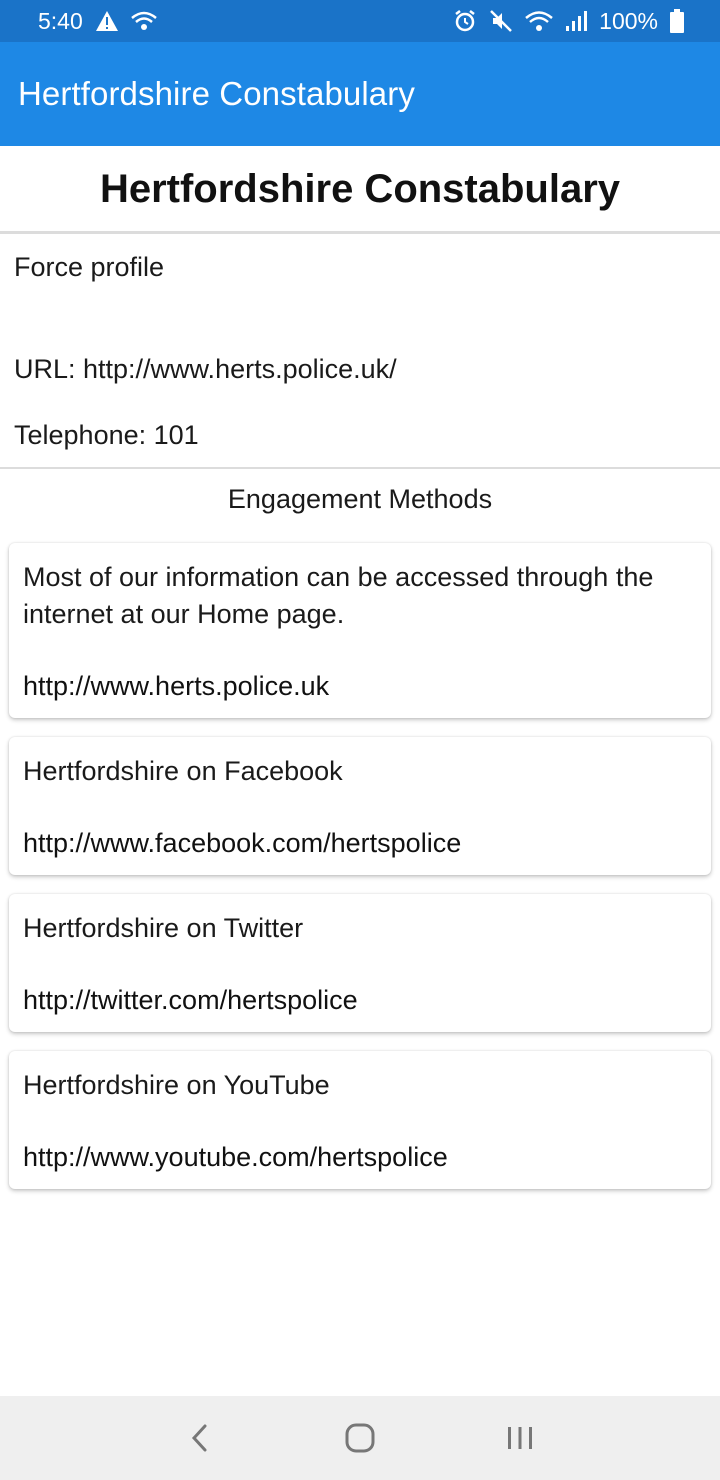 This screenshot has width=720, height=1480. Describe the element at coordinates (176, 1085) in the screenshot. I see `card-description: Hertfordshire on YouTube` at that location.